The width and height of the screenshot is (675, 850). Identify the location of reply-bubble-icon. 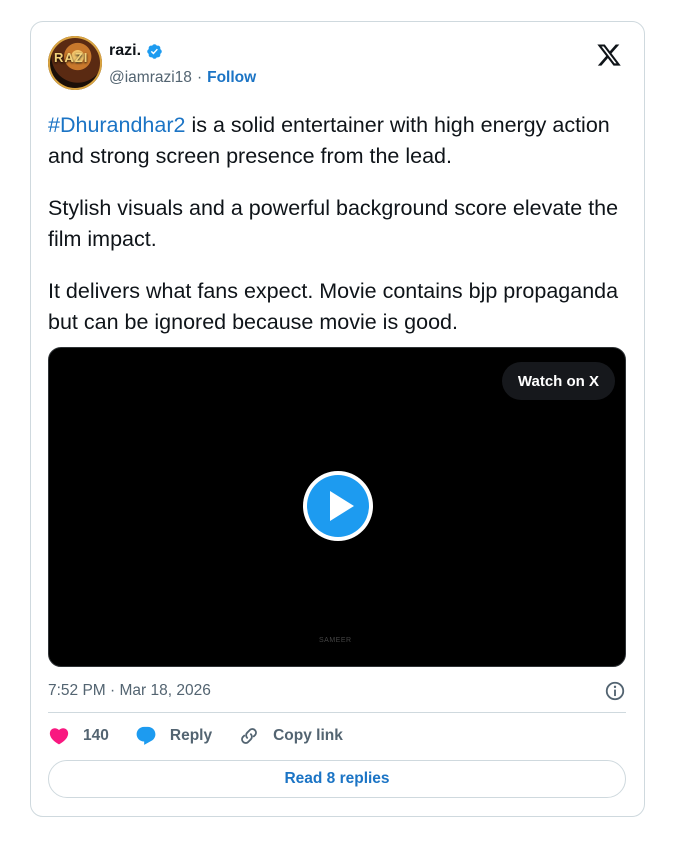
(146, 735).